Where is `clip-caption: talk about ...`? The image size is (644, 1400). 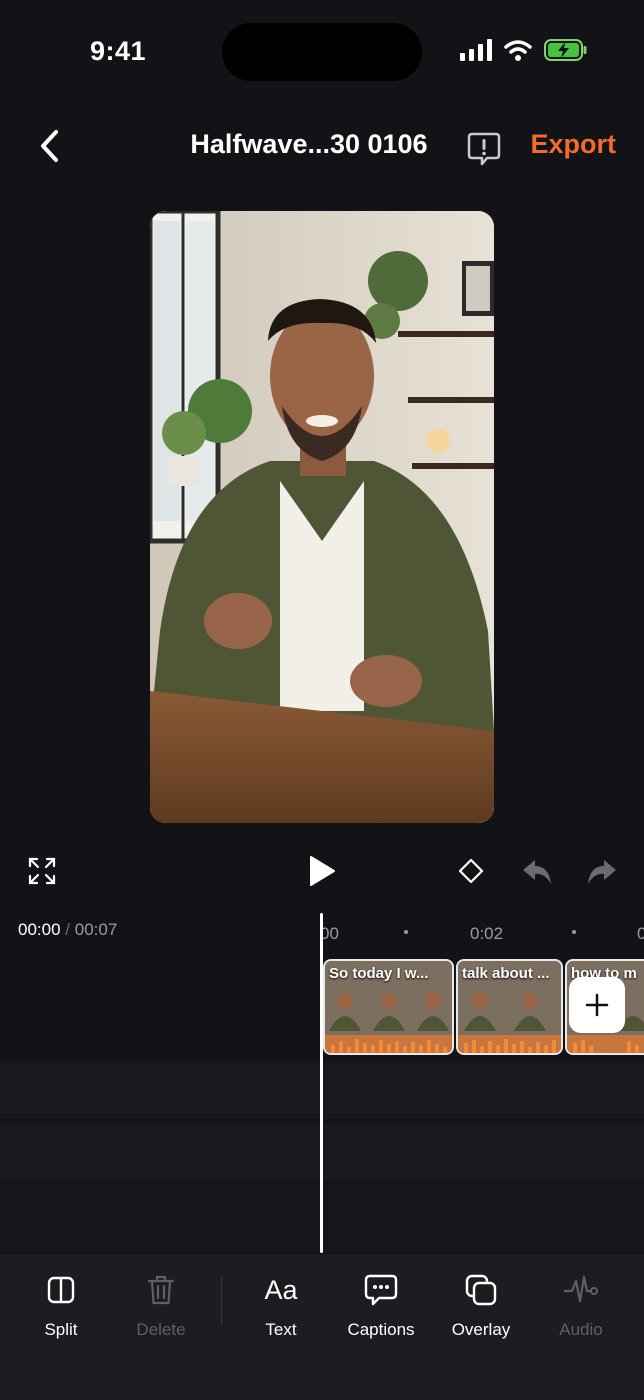
clip-caption: talk about ... is located at coordinates (506, 973).